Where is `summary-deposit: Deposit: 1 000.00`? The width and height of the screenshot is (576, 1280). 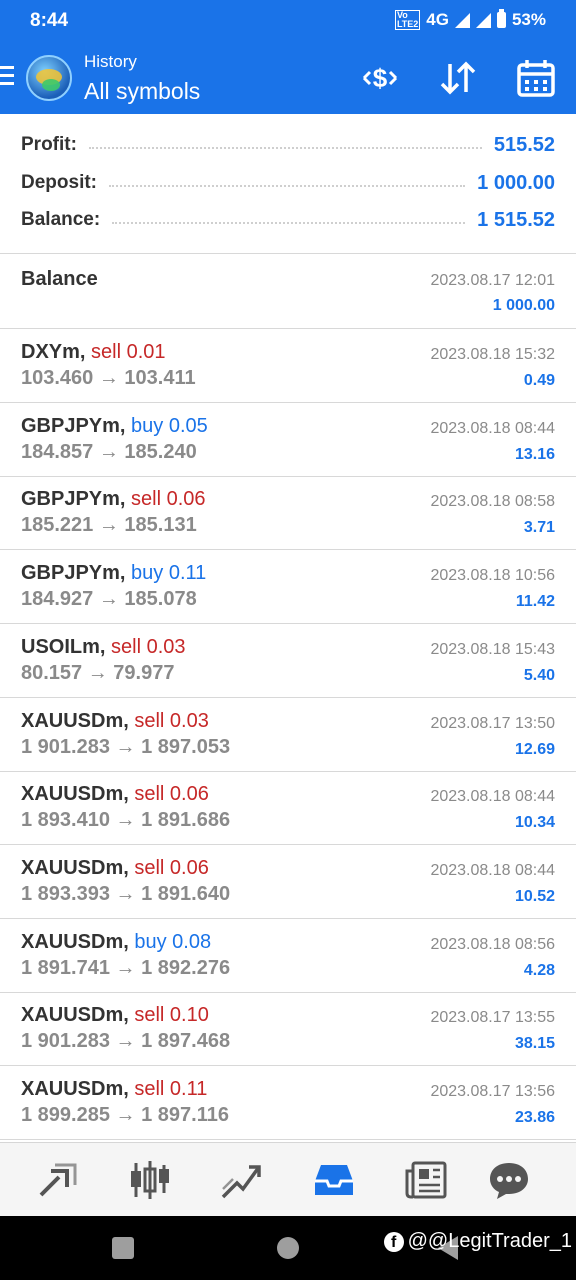
summary-deposit: Deposit: 1 000.00 is located at coordinates (288, 183).